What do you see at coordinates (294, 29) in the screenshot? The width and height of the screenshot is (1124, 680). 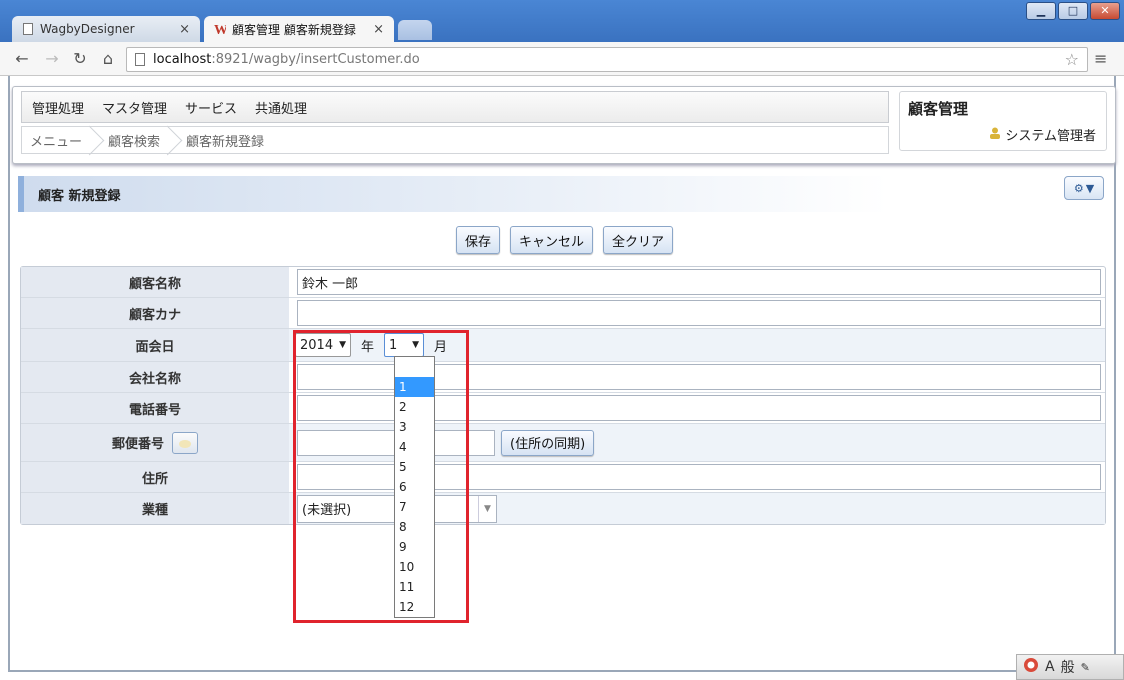 I see `tab-label: 顧客管理 顧客新規登録` at bounding box center [294, 29].